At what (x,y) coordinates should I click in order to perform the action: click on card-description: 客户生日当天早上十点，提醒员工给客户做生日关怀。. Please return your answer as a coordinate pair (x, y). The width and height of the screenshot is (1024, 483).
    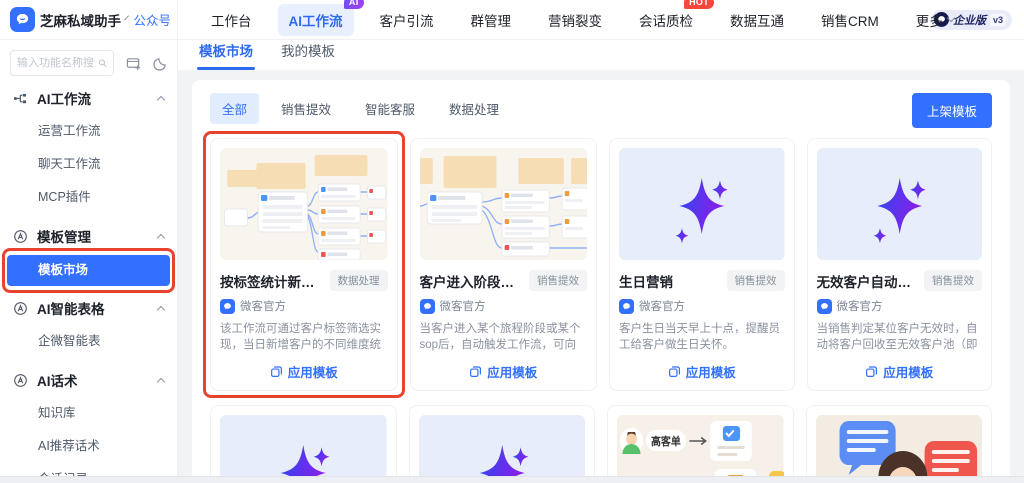
    Looking at the image, I should click on (699, 337).